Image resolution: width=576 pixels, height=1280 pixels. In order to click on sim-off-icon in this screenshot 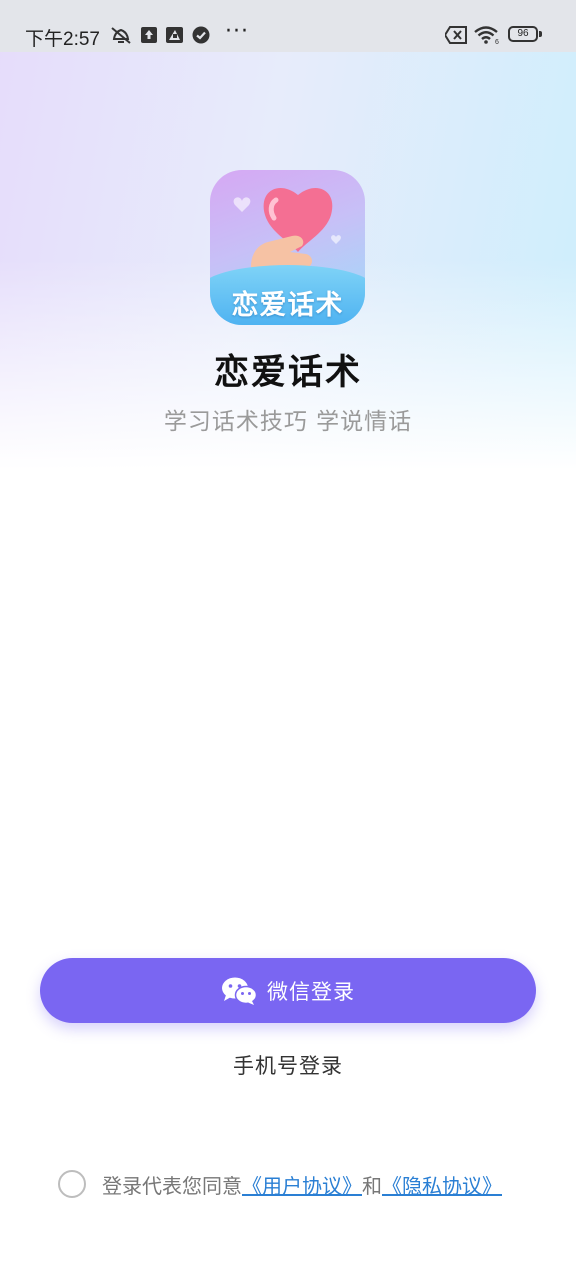, I will do `click(456, 35)`.